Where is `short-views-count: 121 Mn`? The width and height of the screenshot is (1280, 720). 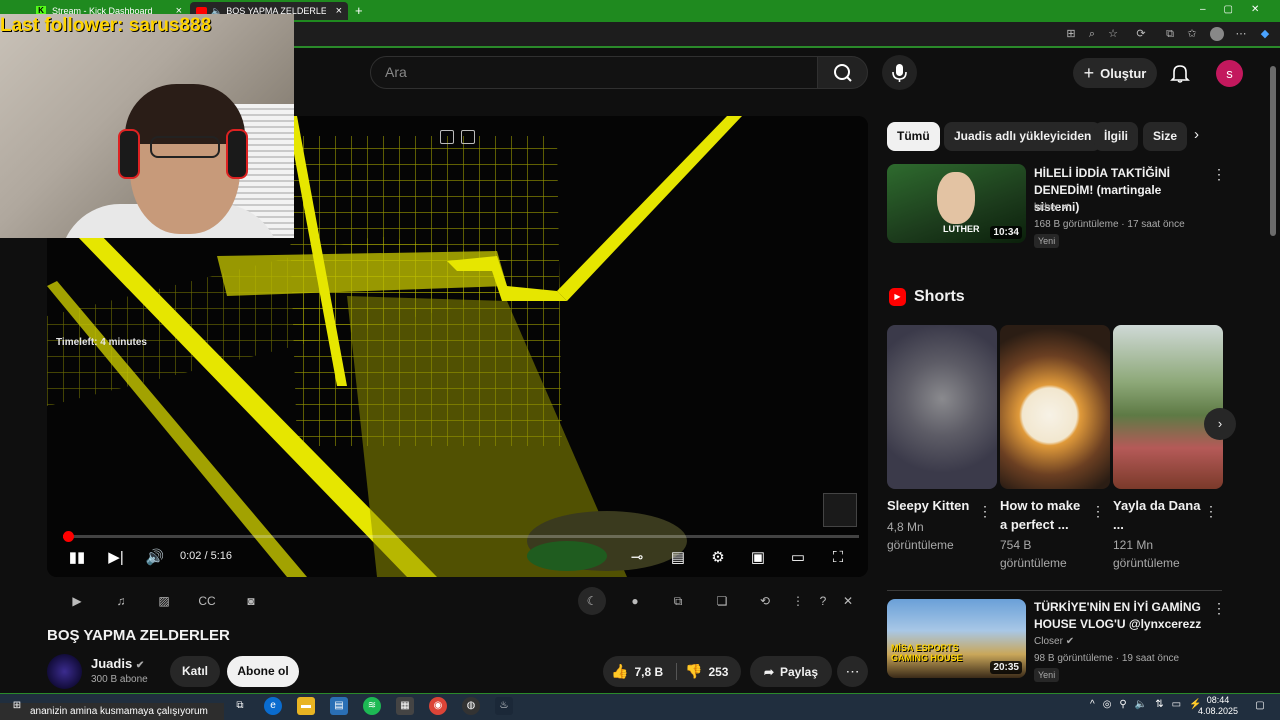
short-views-count: 121 Mn is located at coordinates (1133, 545).